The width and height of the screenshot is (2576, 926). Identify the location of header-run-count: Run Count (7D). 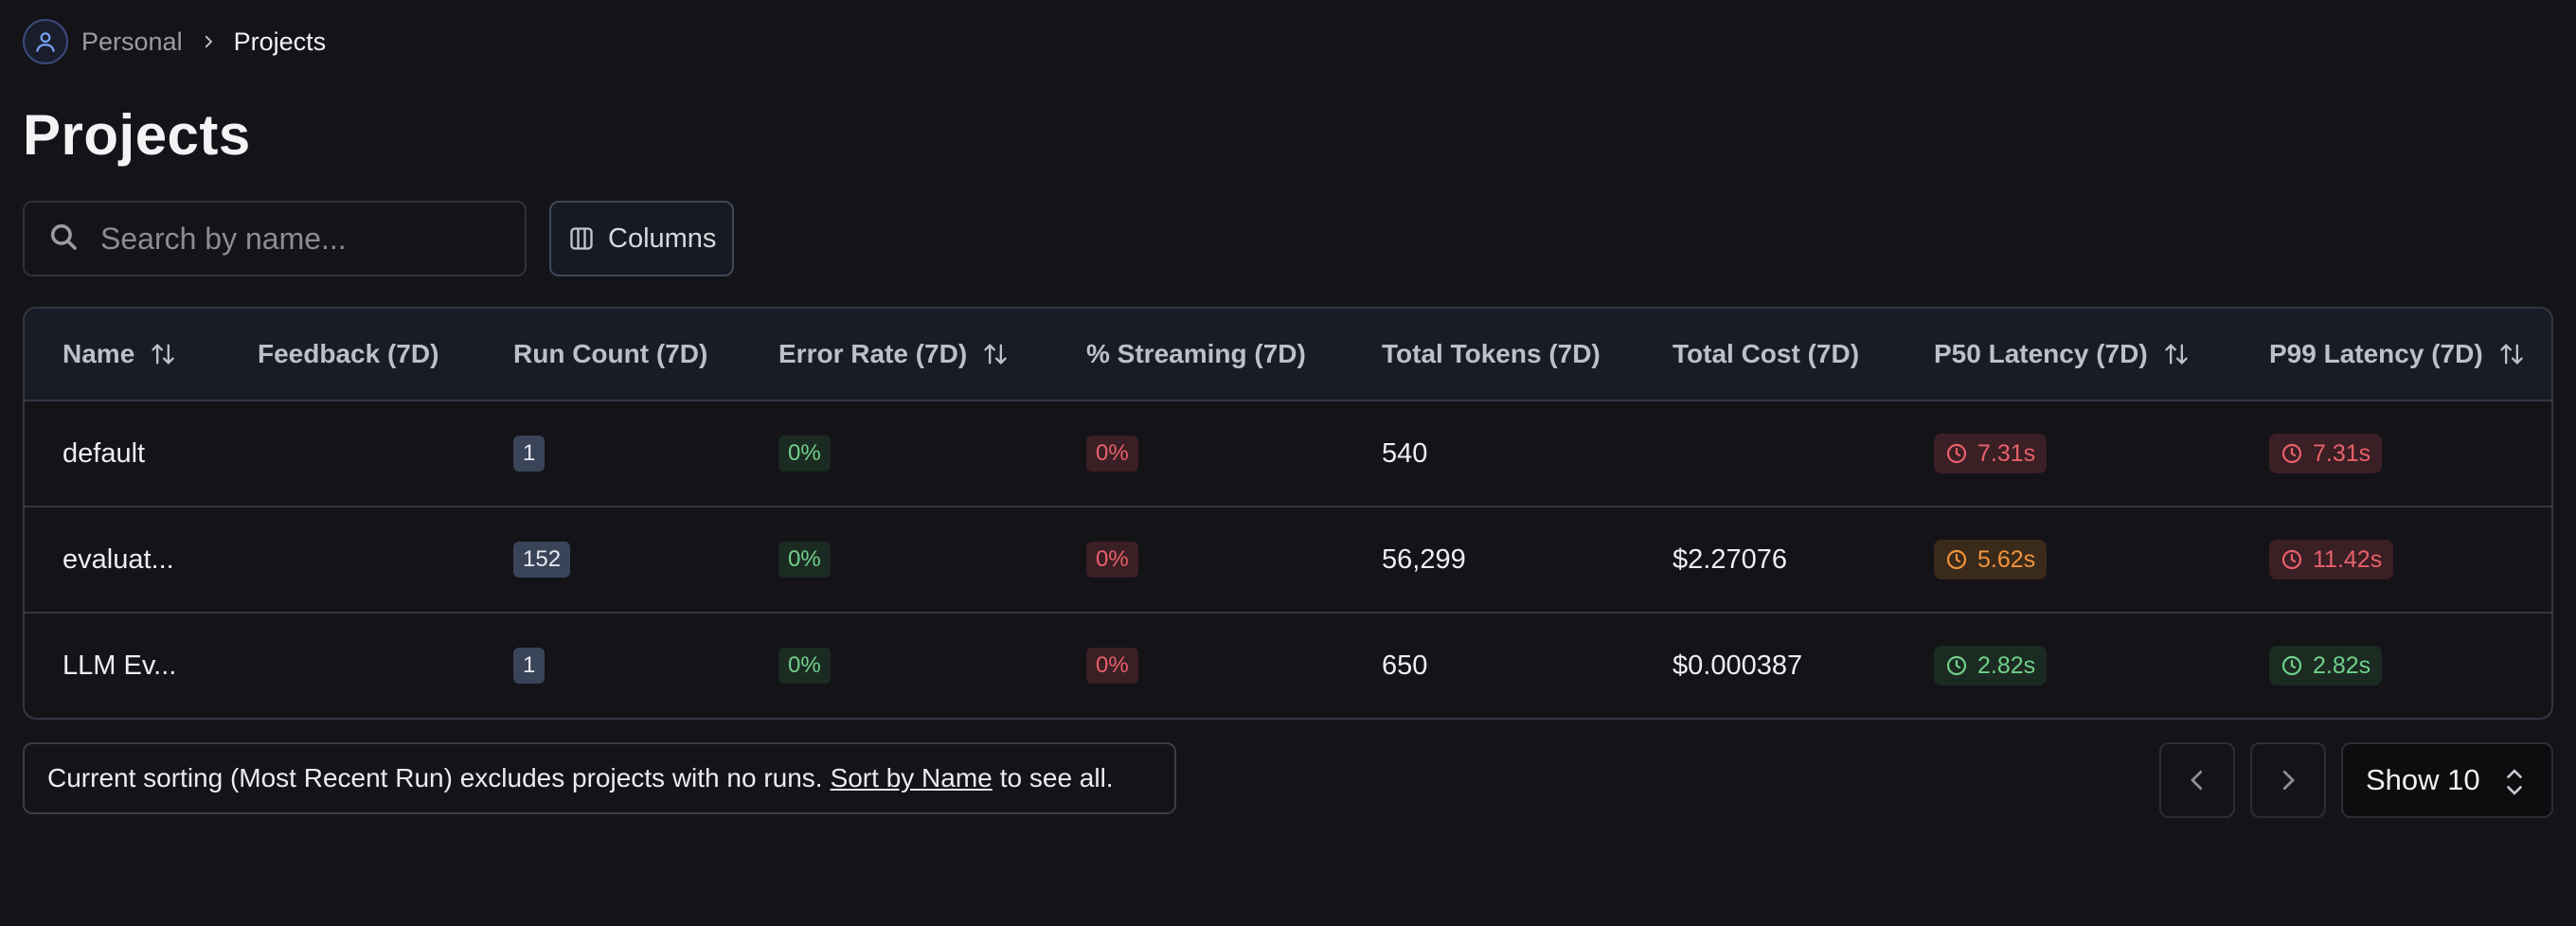
(610, 355).